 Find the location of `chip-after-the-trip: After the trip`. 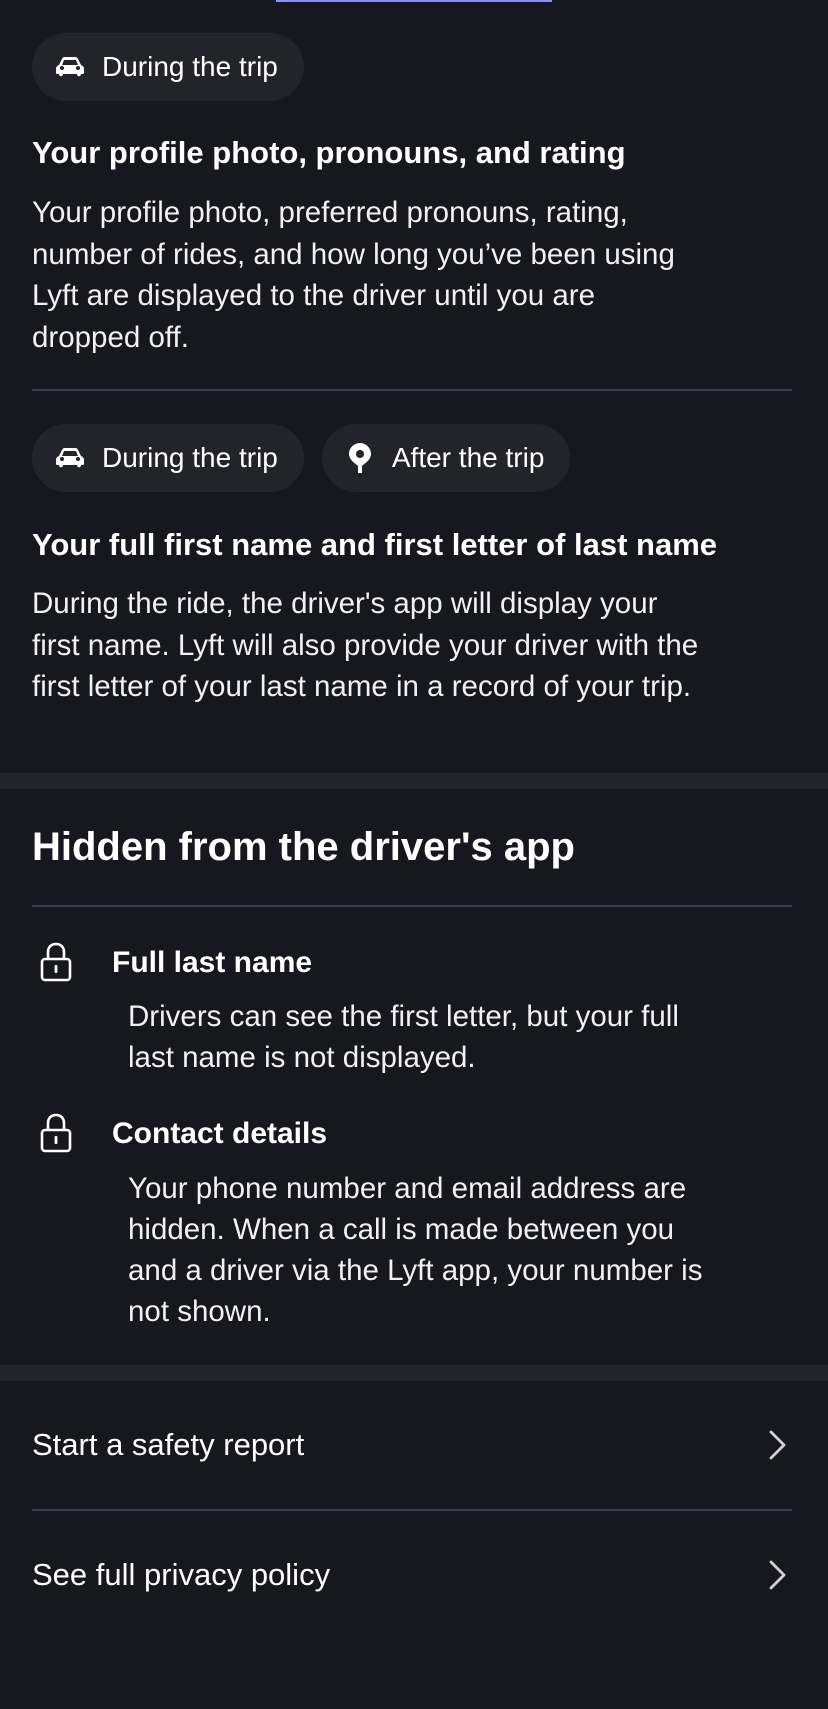

chip-after-the-trip: After the trip is located at coordinates (446, 458).